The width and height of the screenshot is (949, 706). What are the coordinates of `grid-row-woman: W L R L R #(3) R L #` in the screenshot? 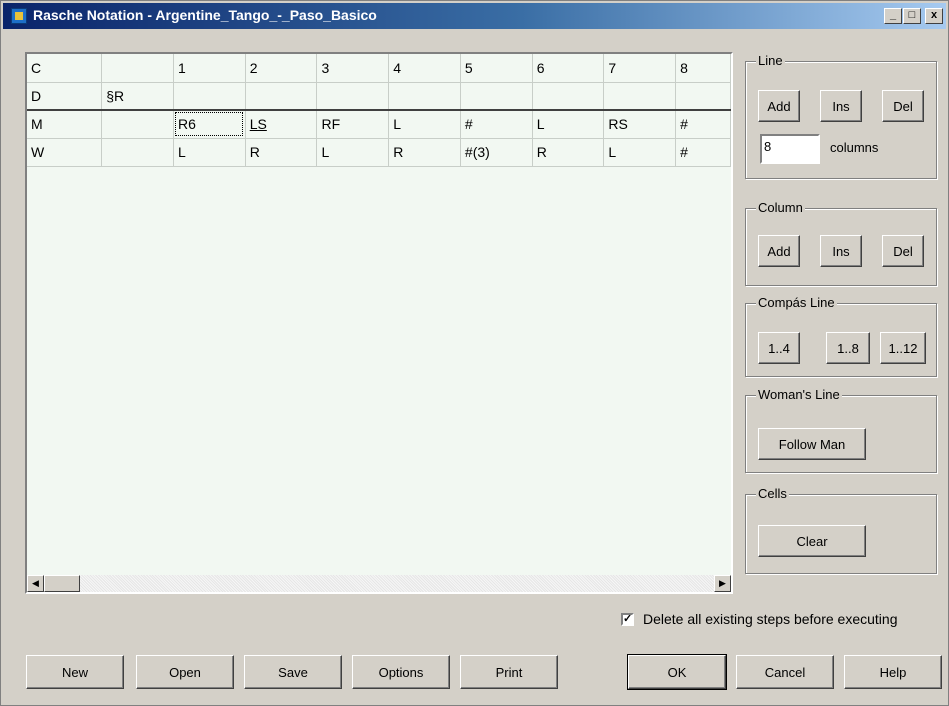 It's located at (379, 152).